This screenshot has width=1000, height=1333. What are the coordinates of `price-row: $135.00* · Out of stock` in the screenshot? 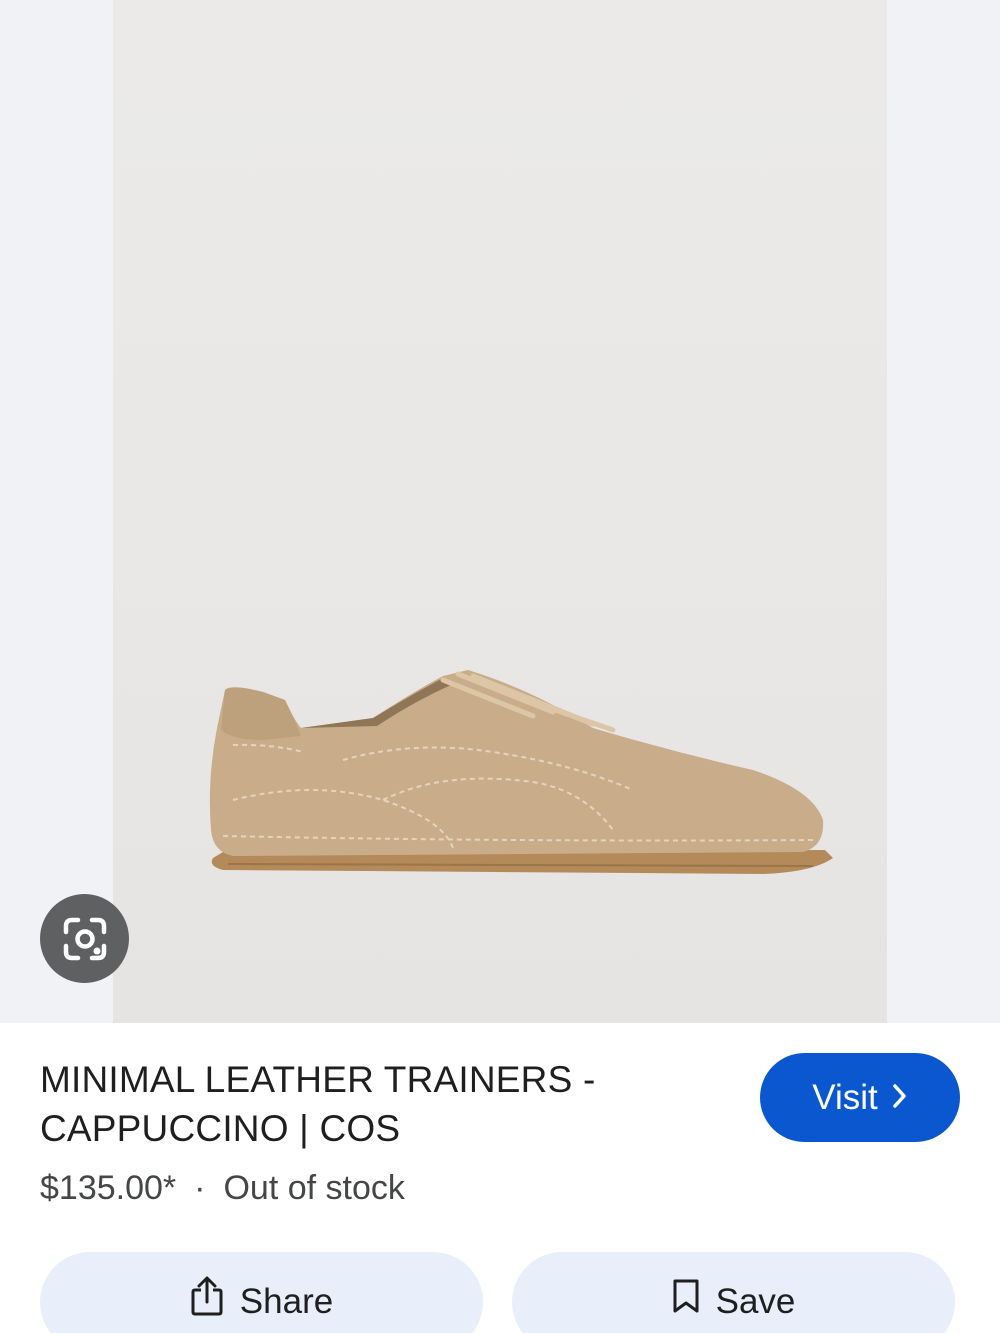 It's located at (222, 1188).